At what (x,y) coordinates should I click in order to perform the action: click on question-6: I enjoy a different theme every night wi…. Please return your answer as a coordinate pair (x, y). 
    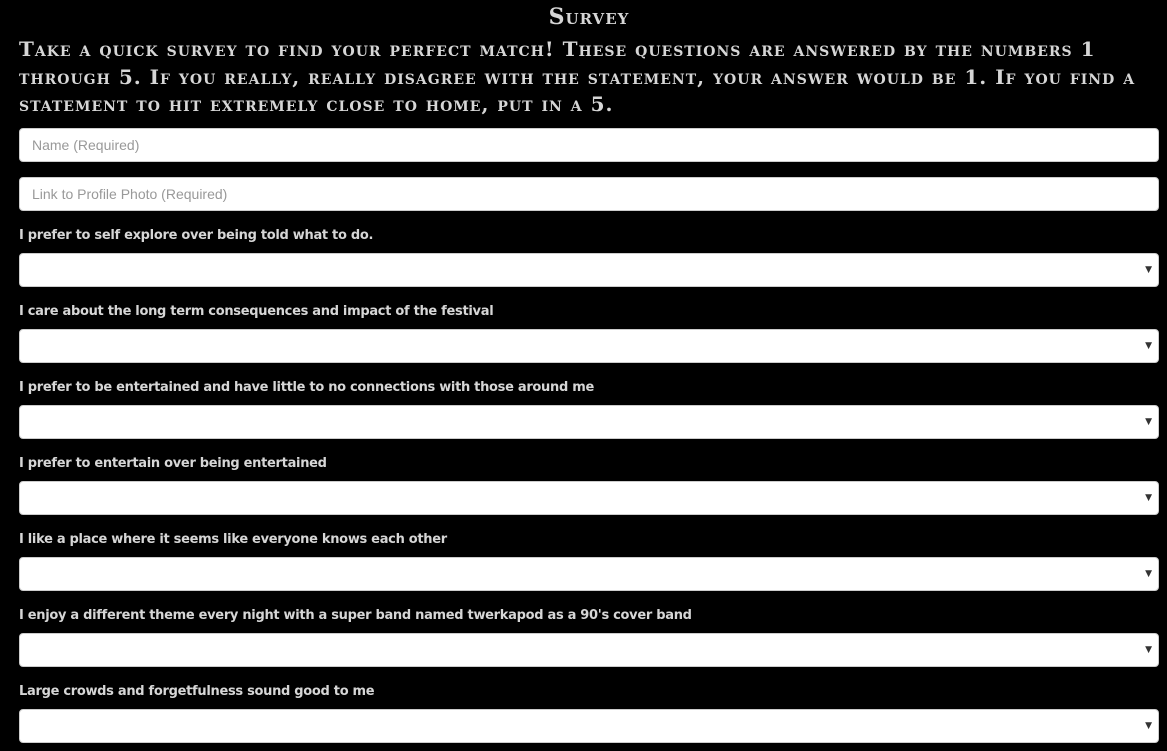
    Looking at the image, I should click on (589, 637).